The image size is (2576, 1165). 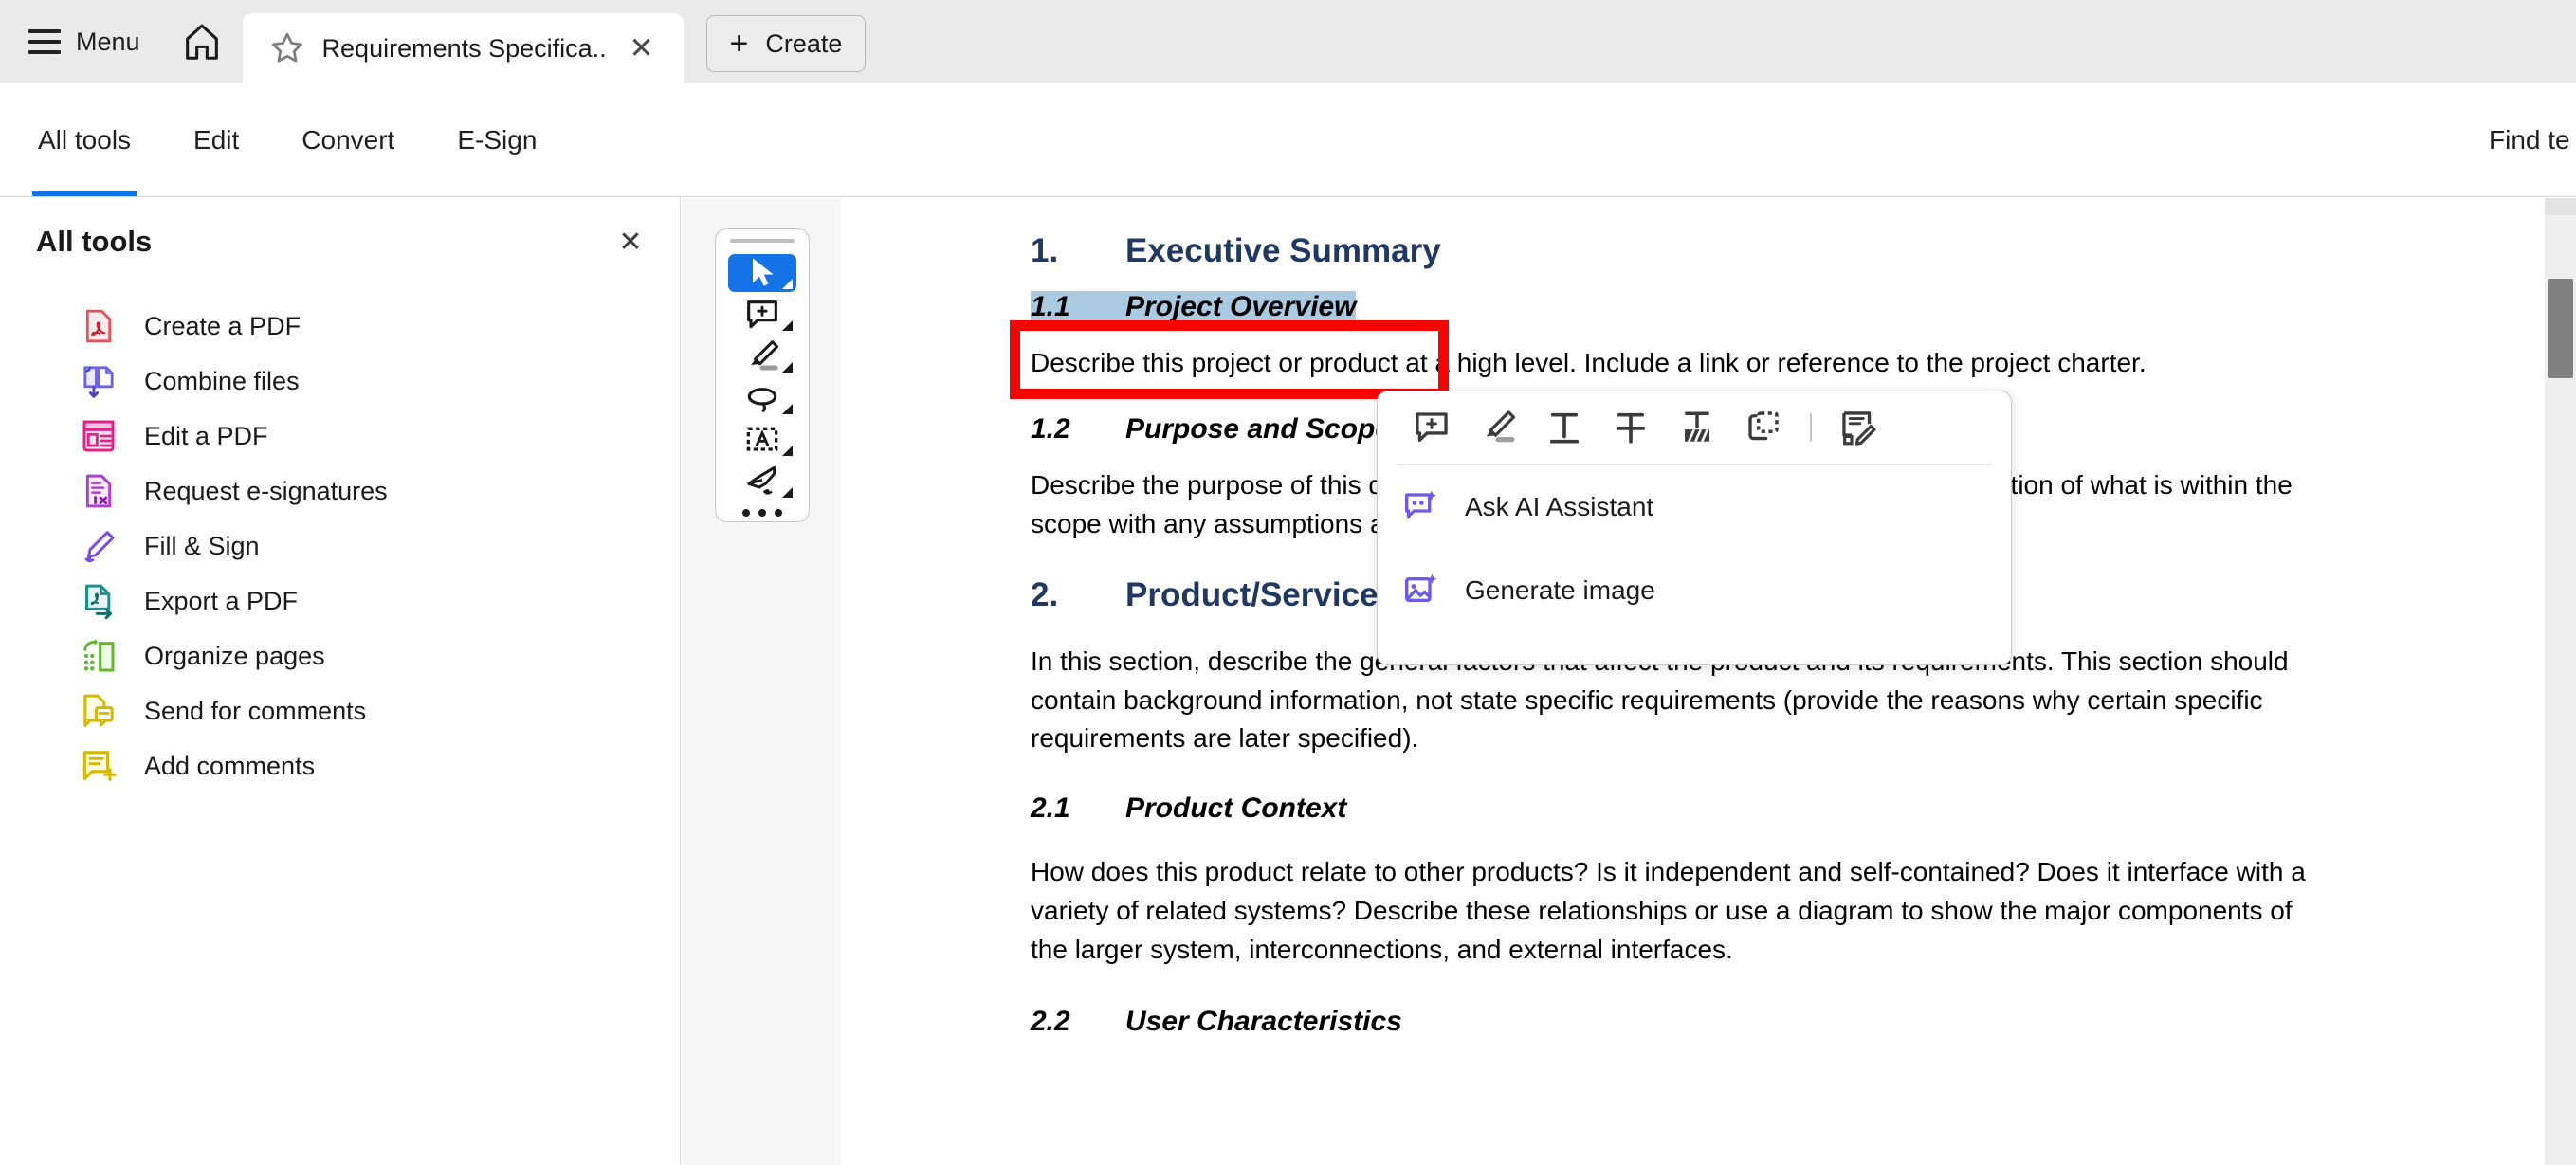 What do you see at coordinates (1050, 1021) in the screenshot?
I see `heading-number: 2.2` at bounding box center [1050, 1021].